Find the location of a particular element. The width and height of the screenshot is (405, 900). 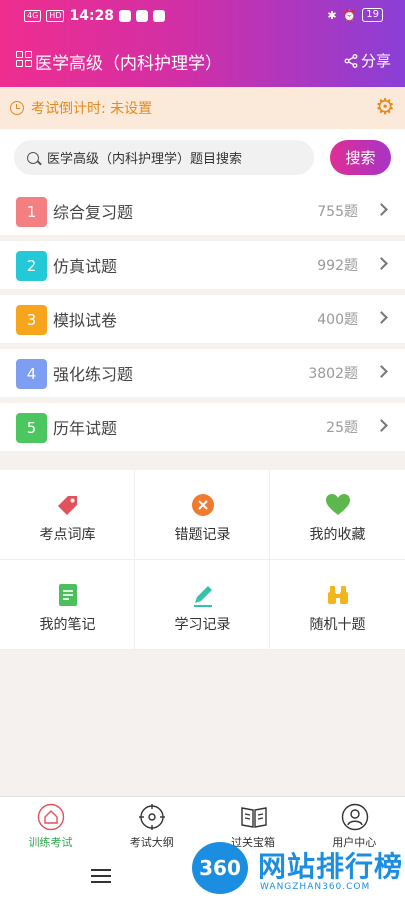

item-count: 755题 is located at coordinates (337, 212).